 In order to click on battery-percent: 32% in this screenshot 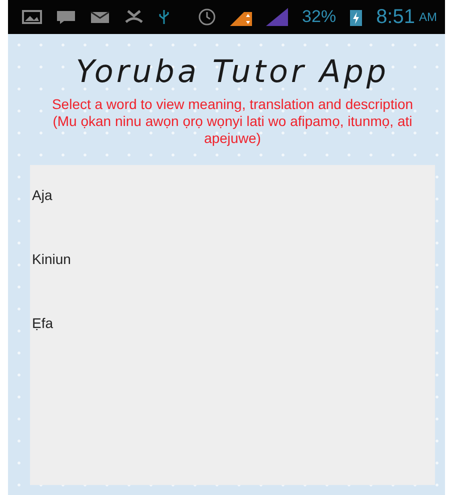, I will do `click(319, 17)`.